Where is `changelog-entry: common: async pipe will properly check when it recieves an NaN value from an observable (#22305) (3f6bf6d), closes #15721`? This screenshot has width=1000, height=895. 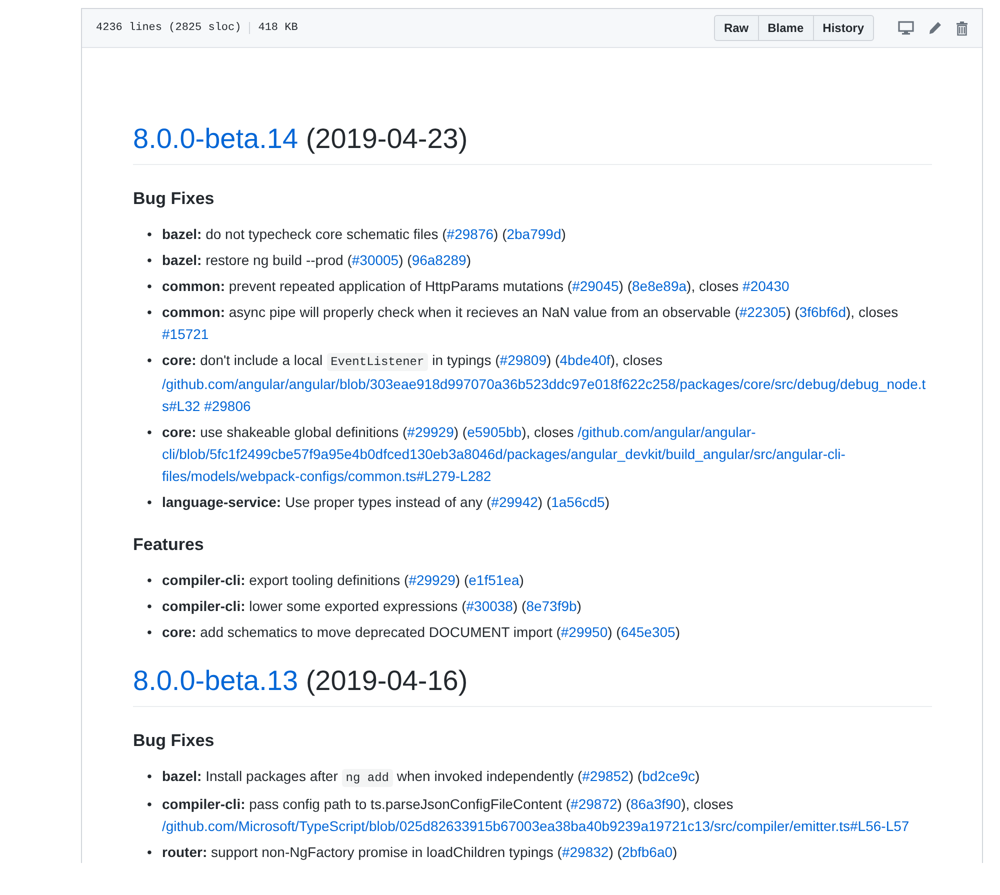 changelog-entry: common: async pipe will properly check when it recieves an NaN value from an observable (#22305) (3f6bf6d), closes #15721 is located at coordinates (531, 323).